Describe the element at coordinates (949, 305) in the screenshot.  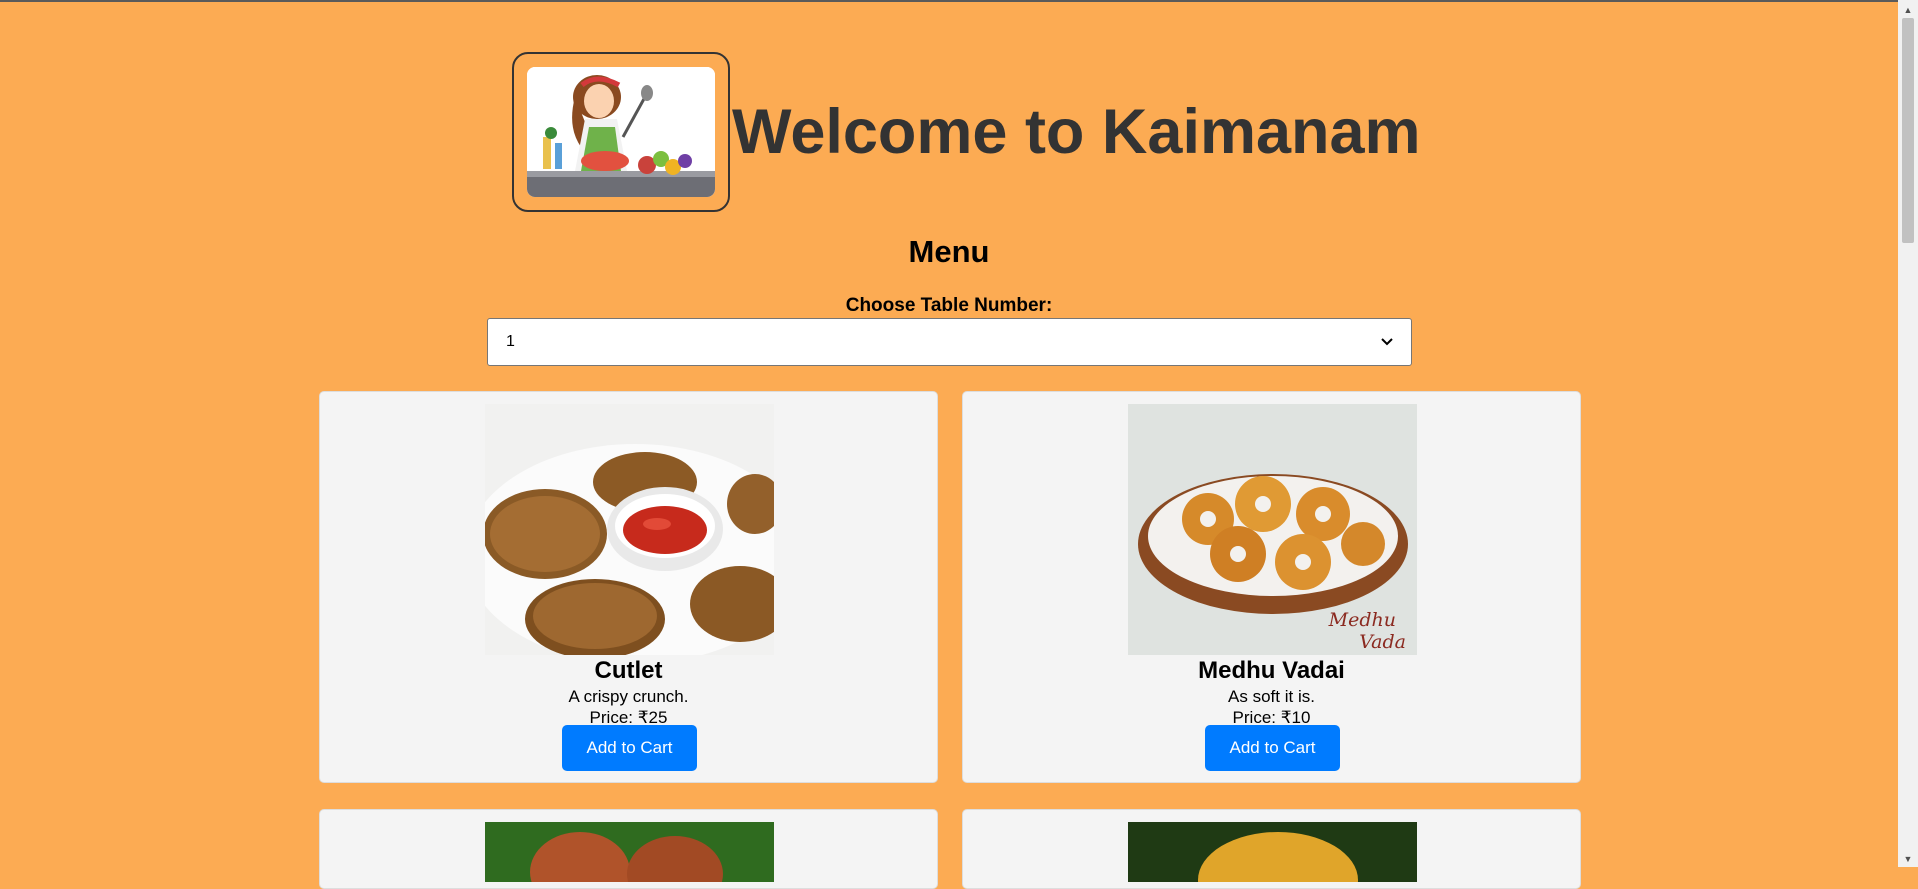
I see `table-number-label: Choose Table Number:` at that location.